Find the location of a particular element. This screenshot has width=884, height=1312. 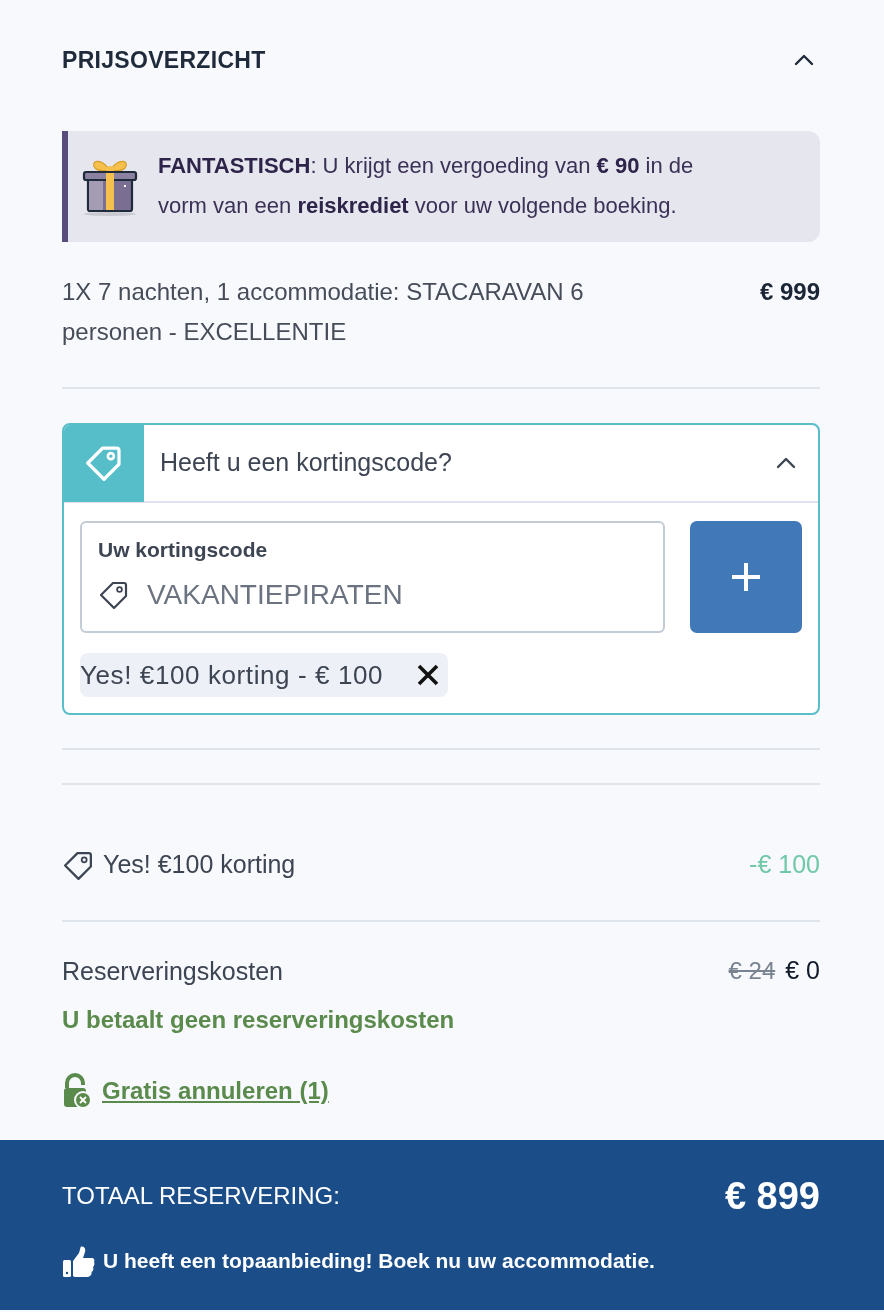

padlock-icon is located at coordinates (77, 1091).